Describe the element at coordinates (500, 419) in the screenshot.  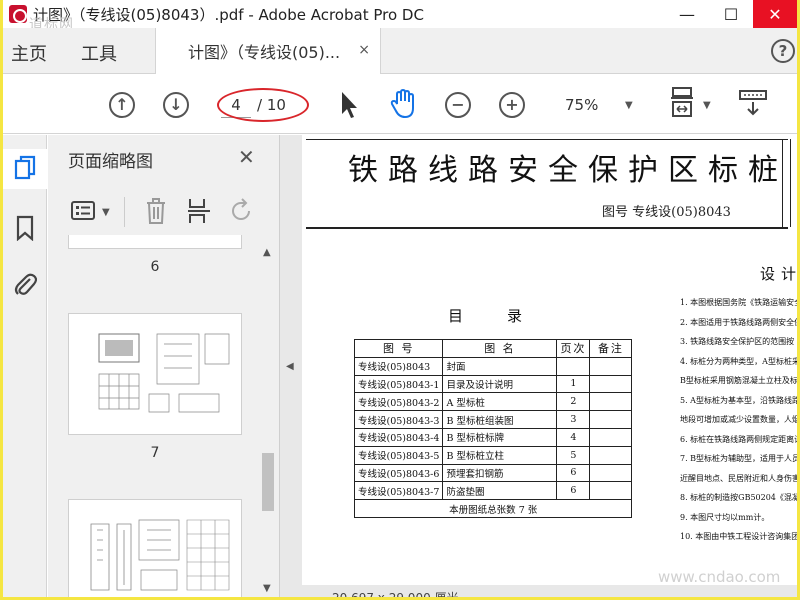
I see `table-cell: B 型标桩组装图` at that location.